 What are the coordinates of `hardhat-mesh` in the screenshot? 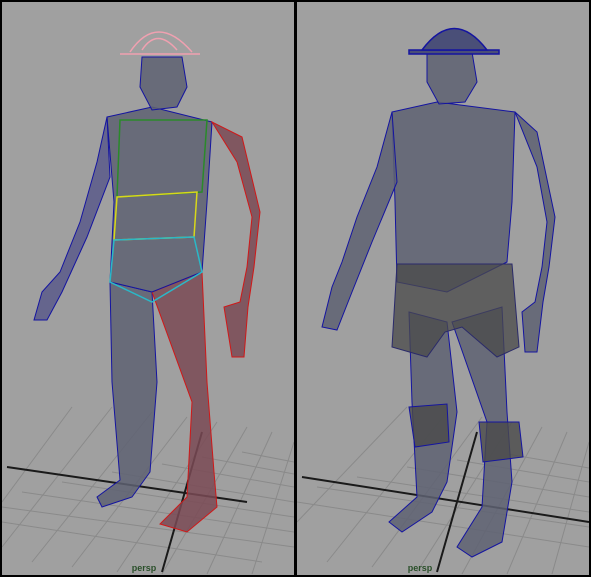 It's located at (454, 41).